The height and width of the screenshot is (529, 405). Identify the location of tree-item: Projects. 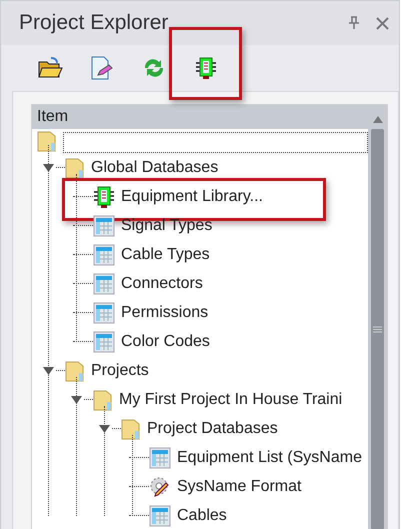
(120, 371).